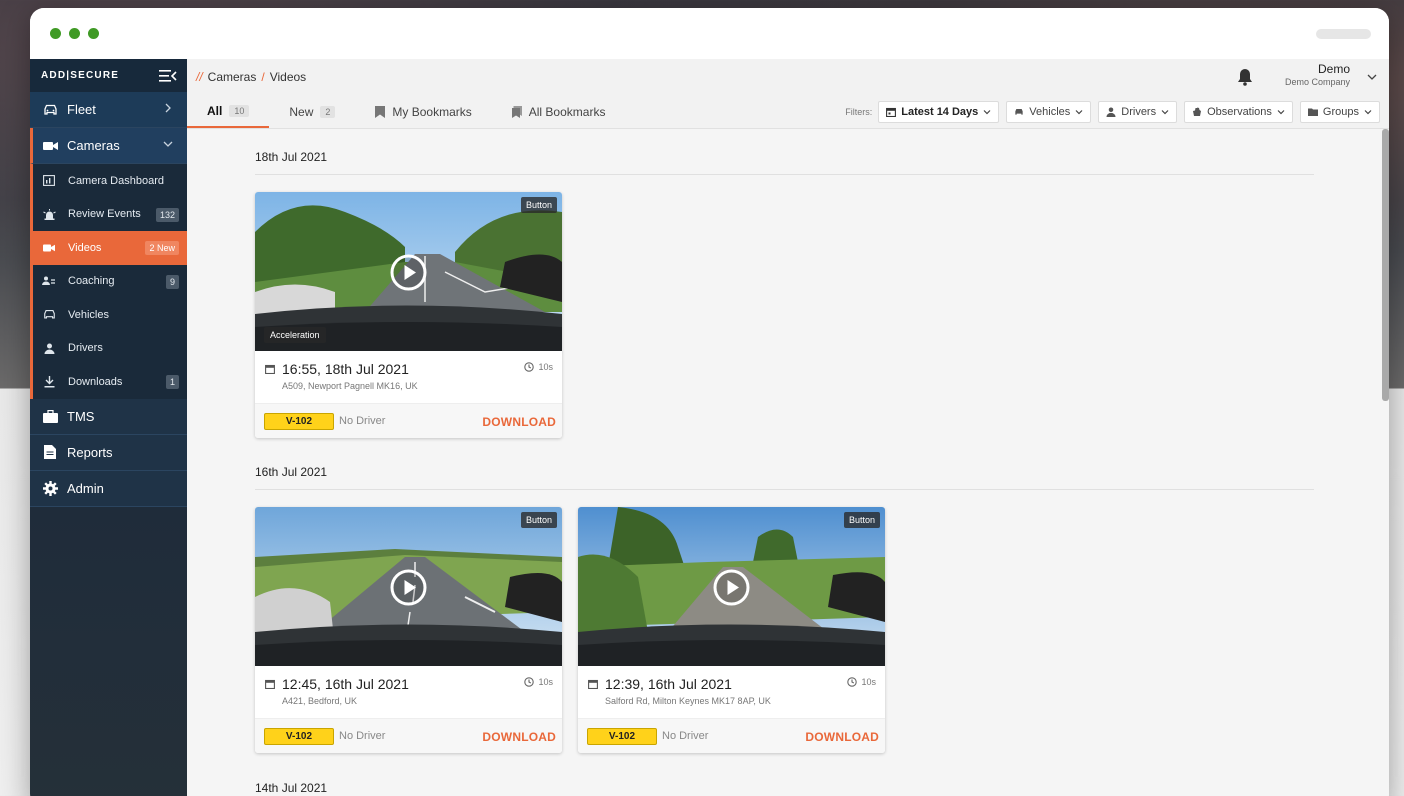 This screenshot has height=796, width=1404. Describe the element at coordinates (168, 76) in the screenshot. I see `menu-collapse-icon` at that location.